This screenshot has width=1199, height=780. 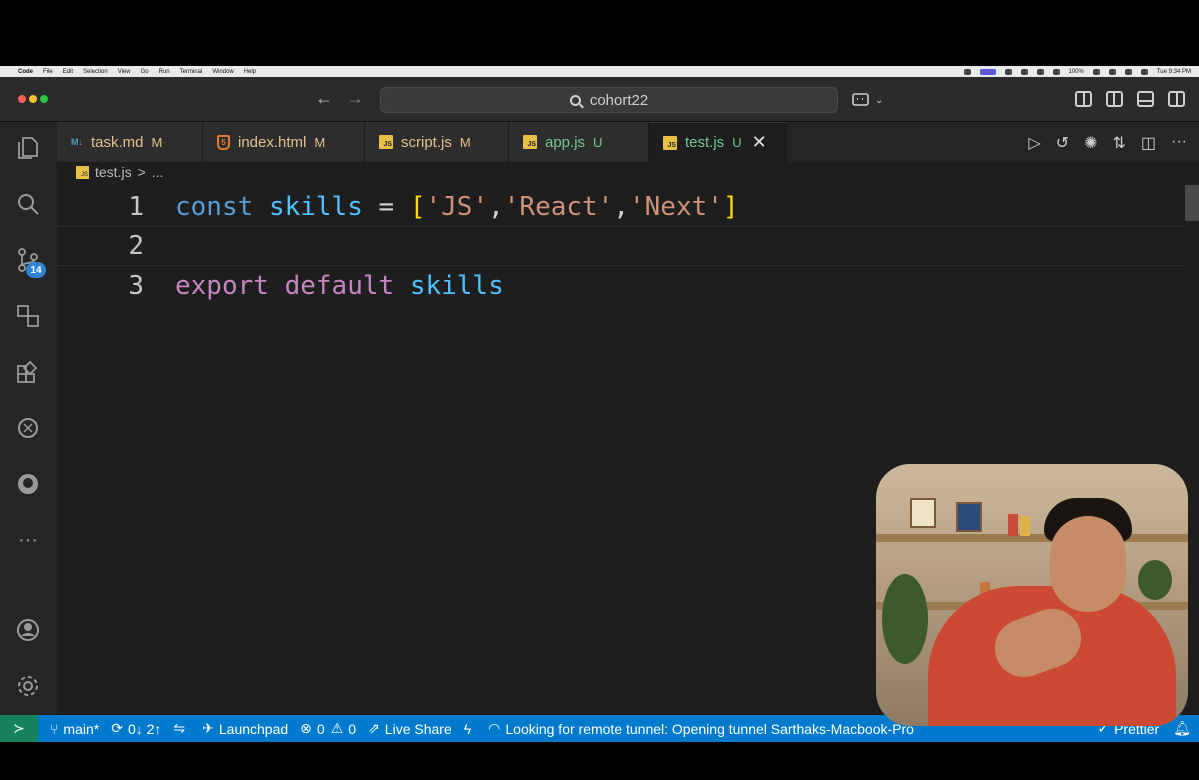 I want to click on run-and-debug-icon, so click(x=28, y=316).